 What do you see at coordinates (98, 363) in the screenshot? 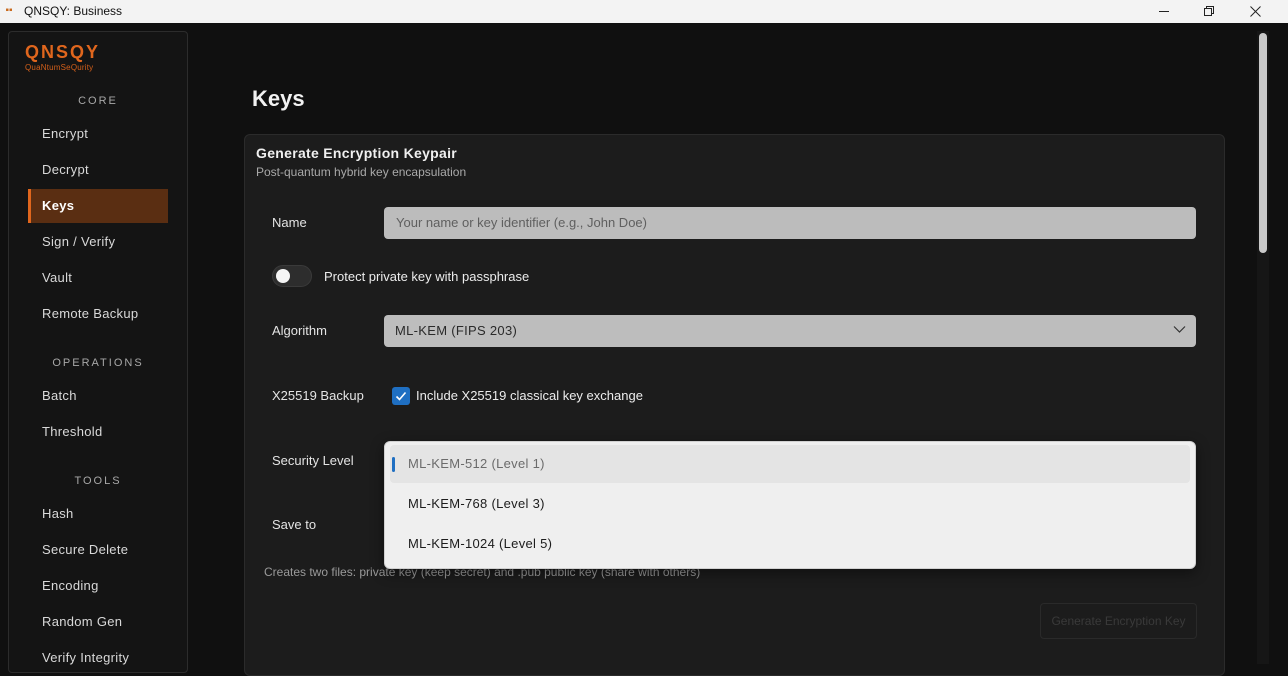
I see `section-label-operations: OPERATIONS` at bounding box center [98, 363].